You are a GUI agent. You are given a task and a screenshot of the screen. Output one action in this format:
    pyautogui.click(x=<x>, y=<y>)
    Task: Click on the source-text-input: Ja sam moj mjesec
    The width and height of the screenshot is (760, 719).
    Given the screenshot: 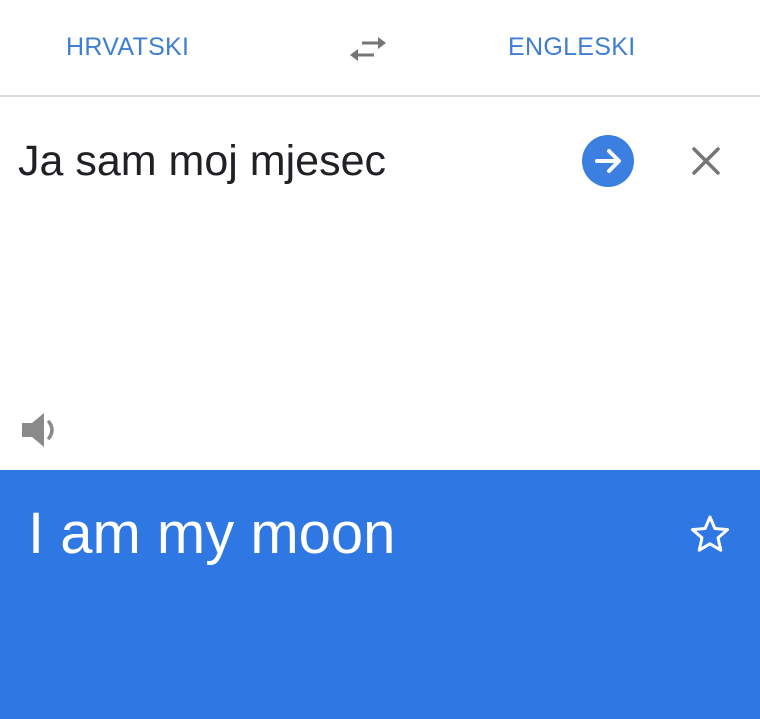 What is the action you would take?
    pyautogui.click(x=202, y=161)
    